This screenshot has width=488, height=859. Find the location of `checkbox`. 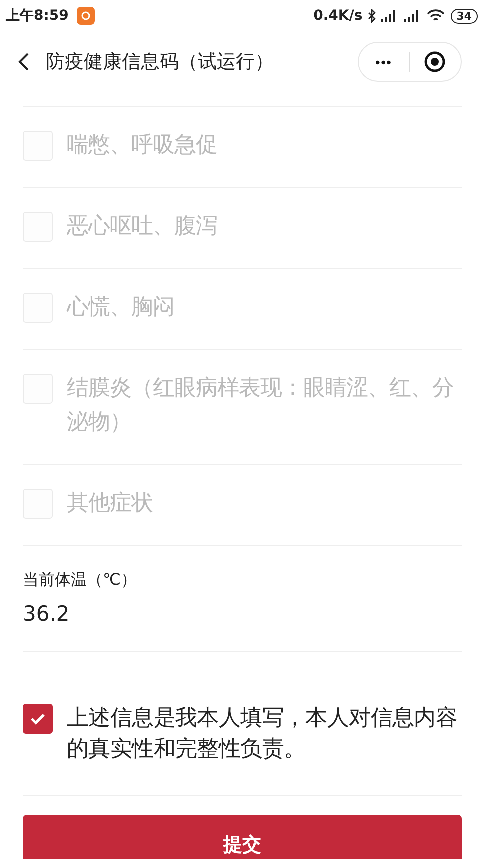

checkbox is located at coordinates (38, 719).